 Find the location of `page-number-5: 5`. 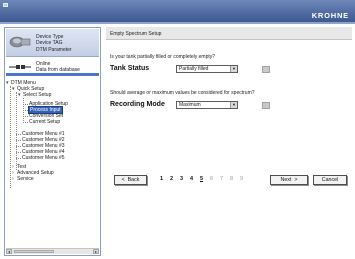

page-number-5: 5 is located at coordinates (202, 179).